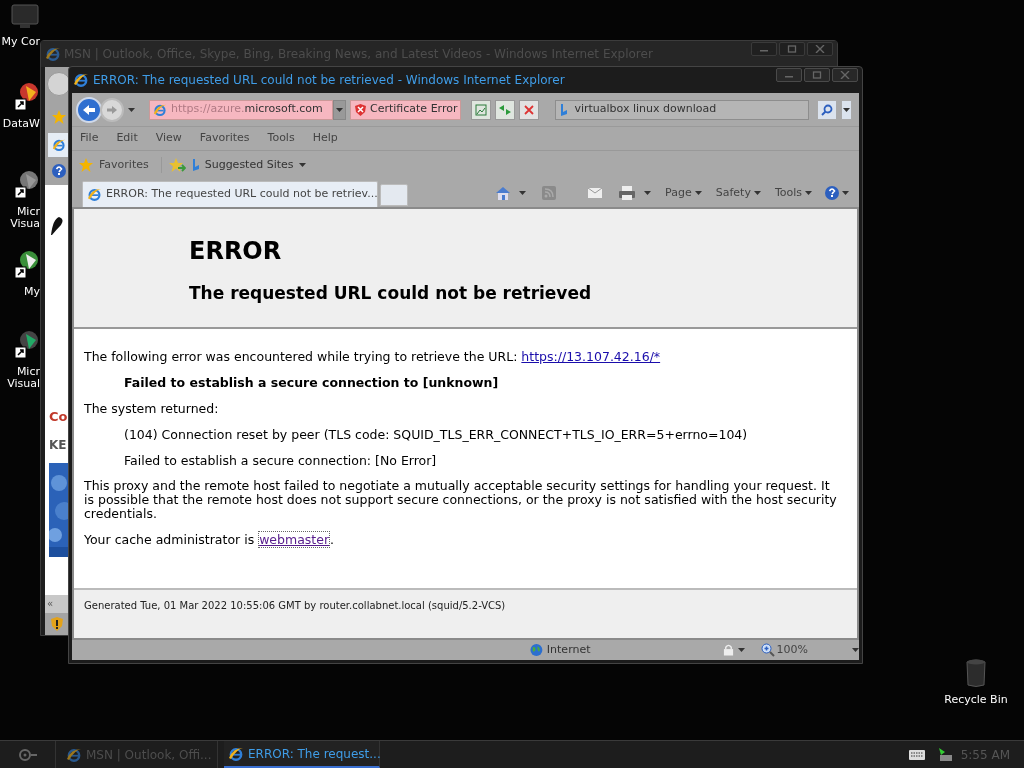 The width and height of the screenshot is (1024, 768). I want to click on search-options-button, so click(847, 109).